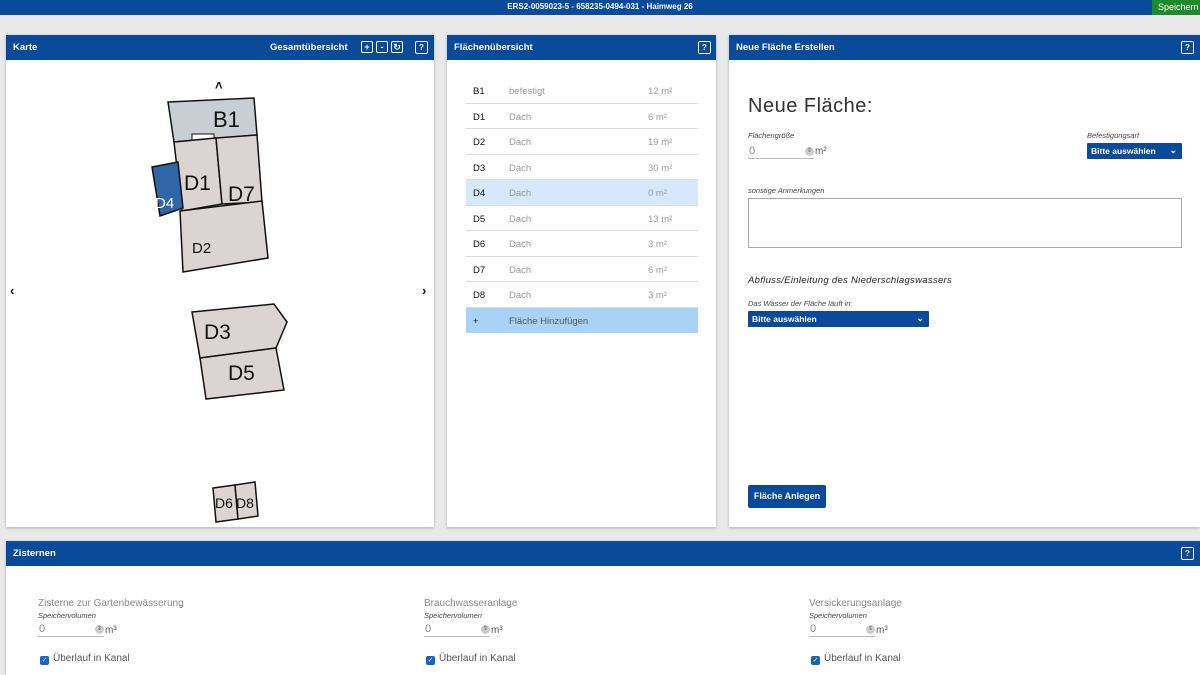 The width and height of the screenshot is (1200, 675). Describe the element at coordinates (479, 270) in the screenshot. I see `area-id: D7` at that location.